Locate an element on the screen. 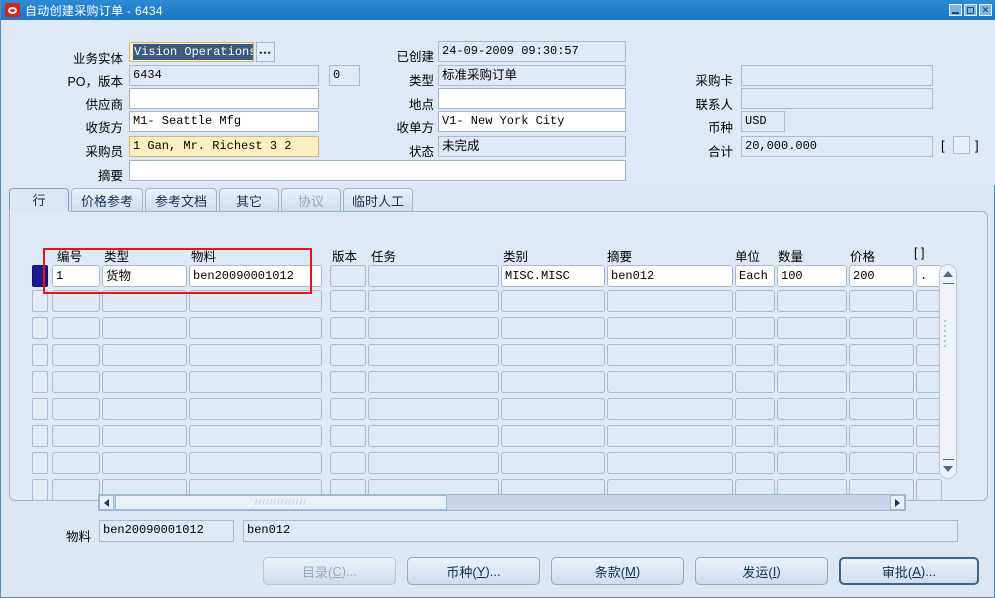 Image resolution: width=995 pixels, height=598 pixels. minimize-button is located at coordinates (955, 10).